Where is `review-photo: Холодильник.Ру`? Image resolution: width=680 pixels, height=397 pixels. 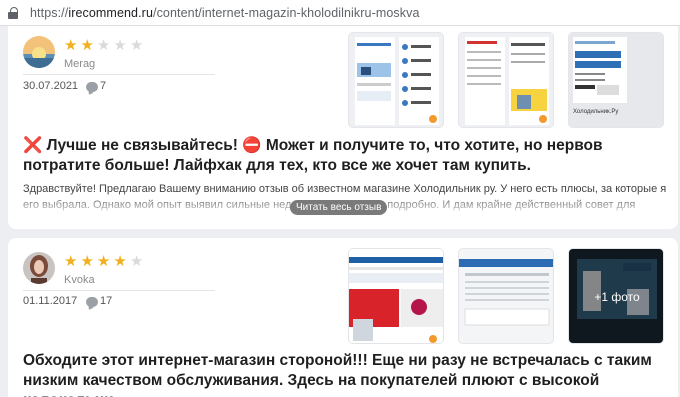 review-photo: Холодильник.Ру is located at coordinates (616, 80).